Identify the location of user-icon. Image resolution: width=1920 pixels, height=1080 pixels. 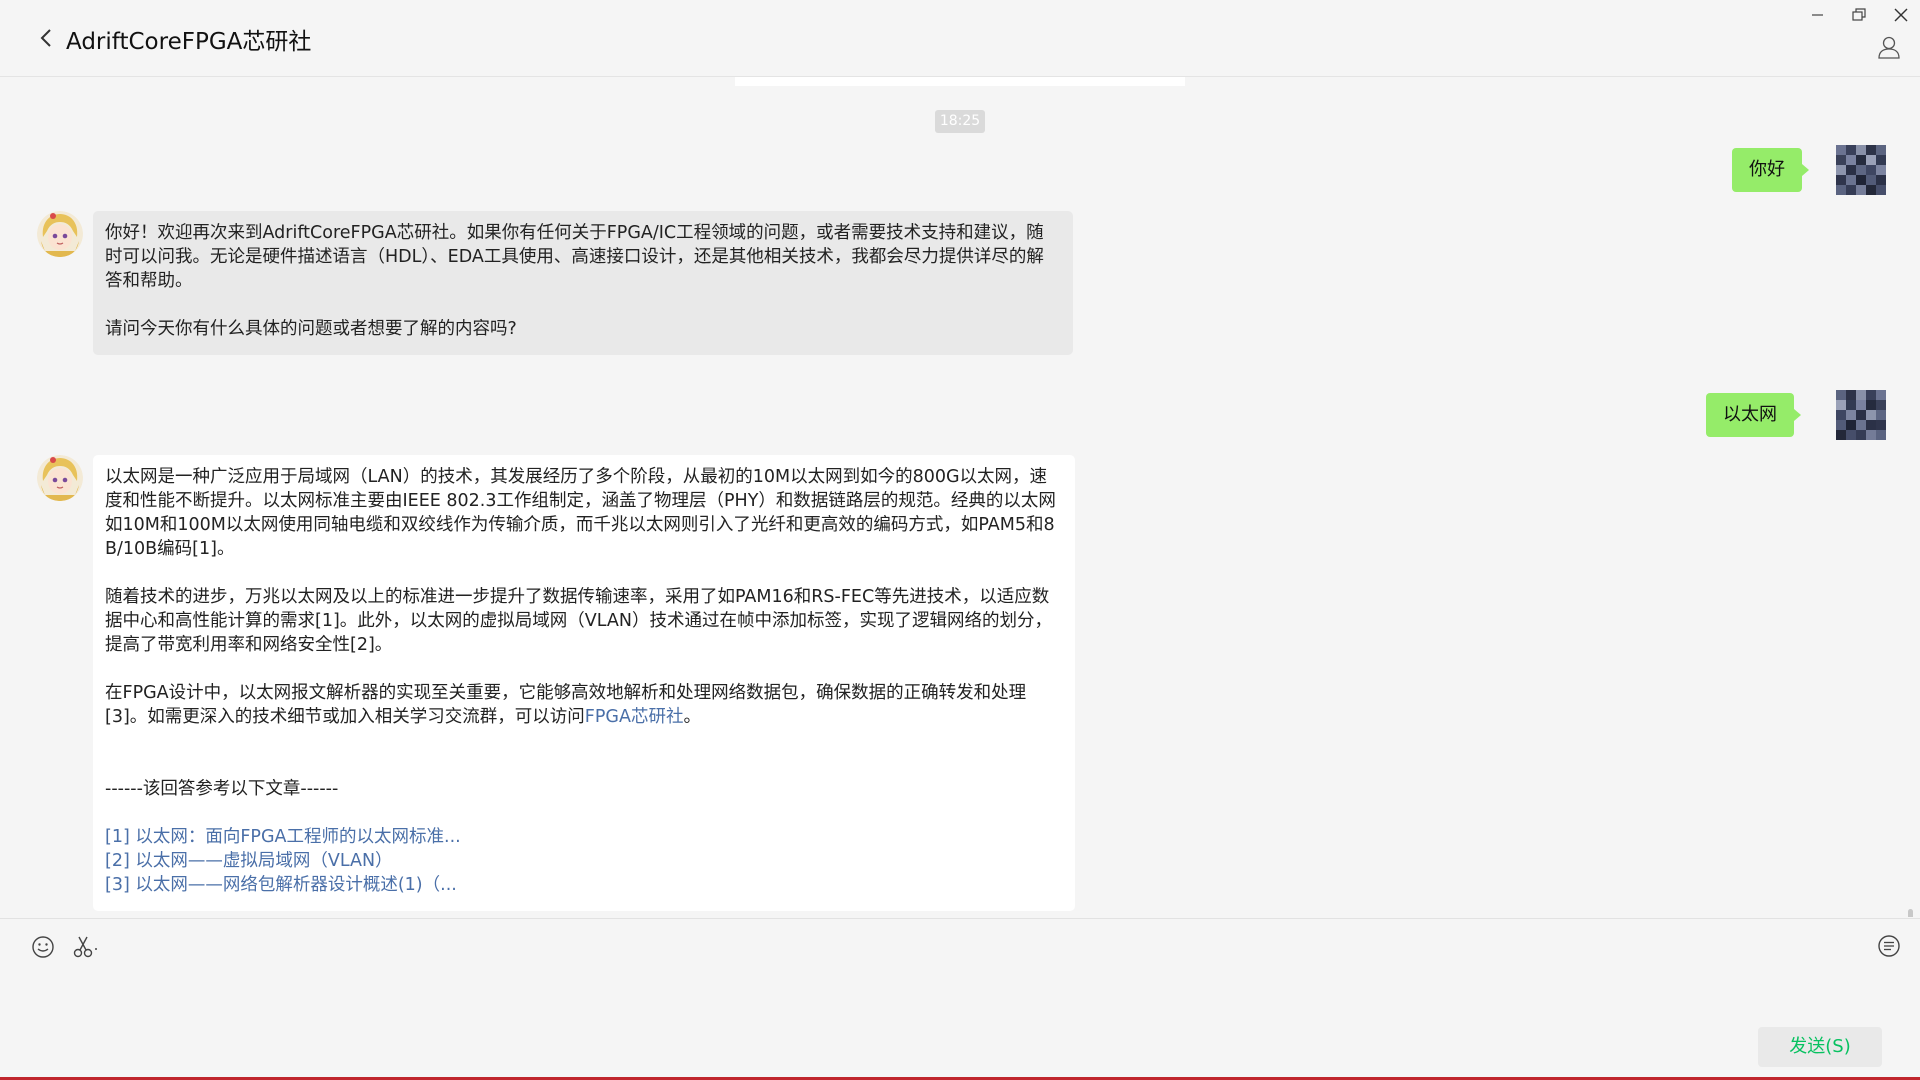
(1889, 47).